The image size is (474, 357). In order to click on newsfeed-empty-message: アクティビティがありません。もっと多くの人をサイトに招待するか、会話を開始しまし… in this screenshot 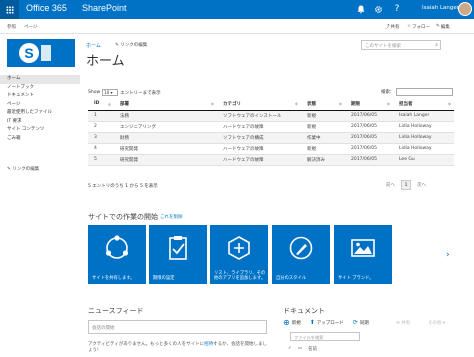, I will do `click(178, 347)`.